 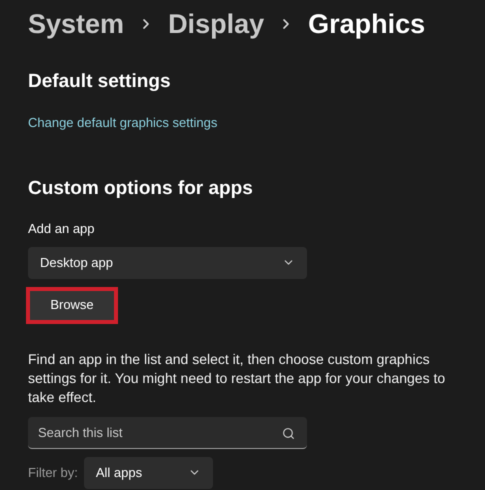 What do you see at coordinates (237, 378) in the screenshot?
I see `description-text: Find an app in the list and select it, then choose custom graphics settings for it. You might need to restart the app for your changes to take effect.` at bounding box center [237, 378].